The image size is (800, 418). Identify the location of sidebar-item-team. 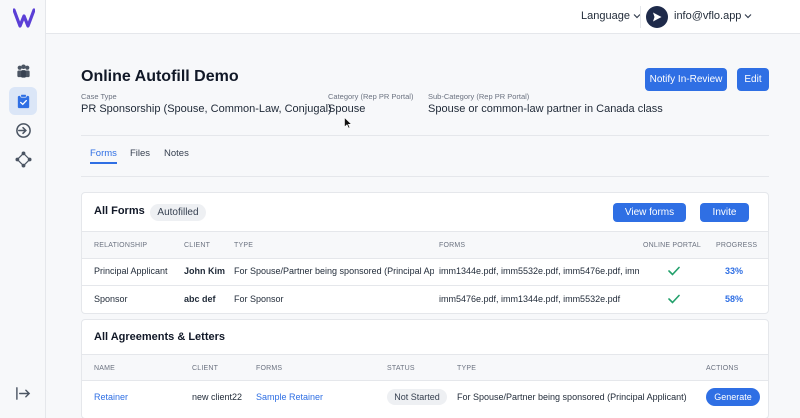
(23, 71).